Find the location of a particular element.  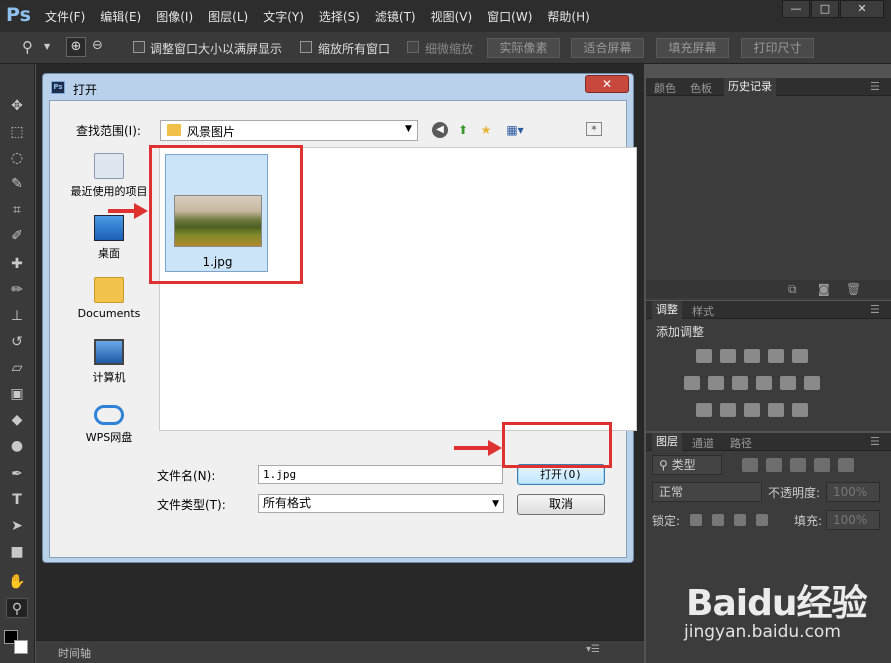

menu-filter: 滤镜(T) is located at coordinates (395, 16).